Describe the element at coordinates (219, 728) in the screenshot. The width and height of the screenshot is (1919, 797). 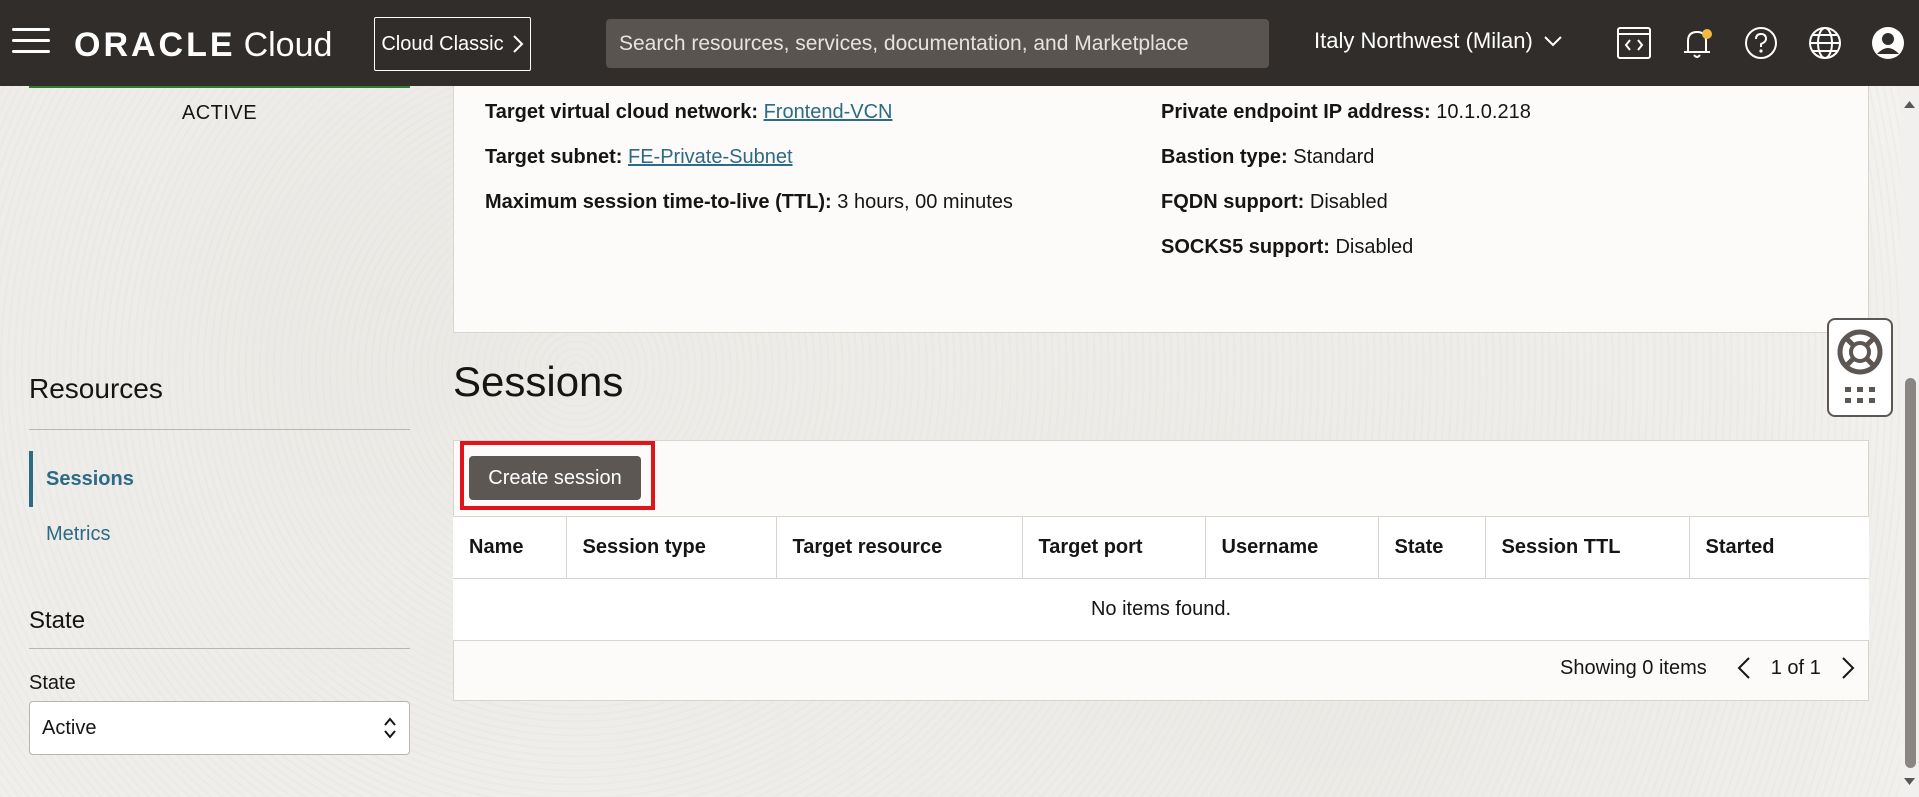
I see `state-select: Active` at that location.